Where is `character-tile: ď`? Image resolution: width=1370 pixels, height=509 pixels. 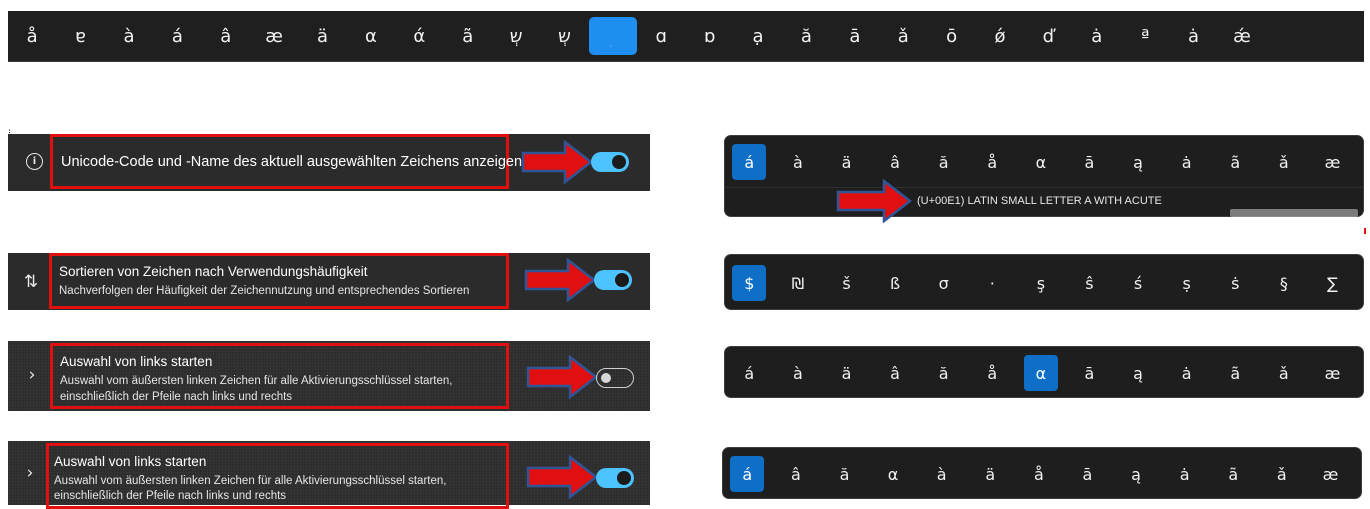
character-tile: ď is located at coordinates (1048, 36).